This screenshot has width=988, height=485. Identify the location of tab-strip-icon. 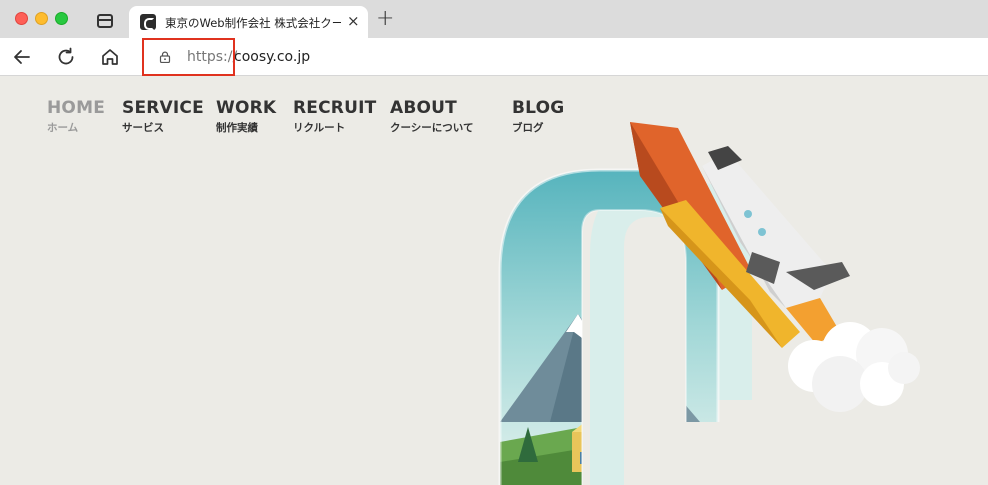
(105, 21).